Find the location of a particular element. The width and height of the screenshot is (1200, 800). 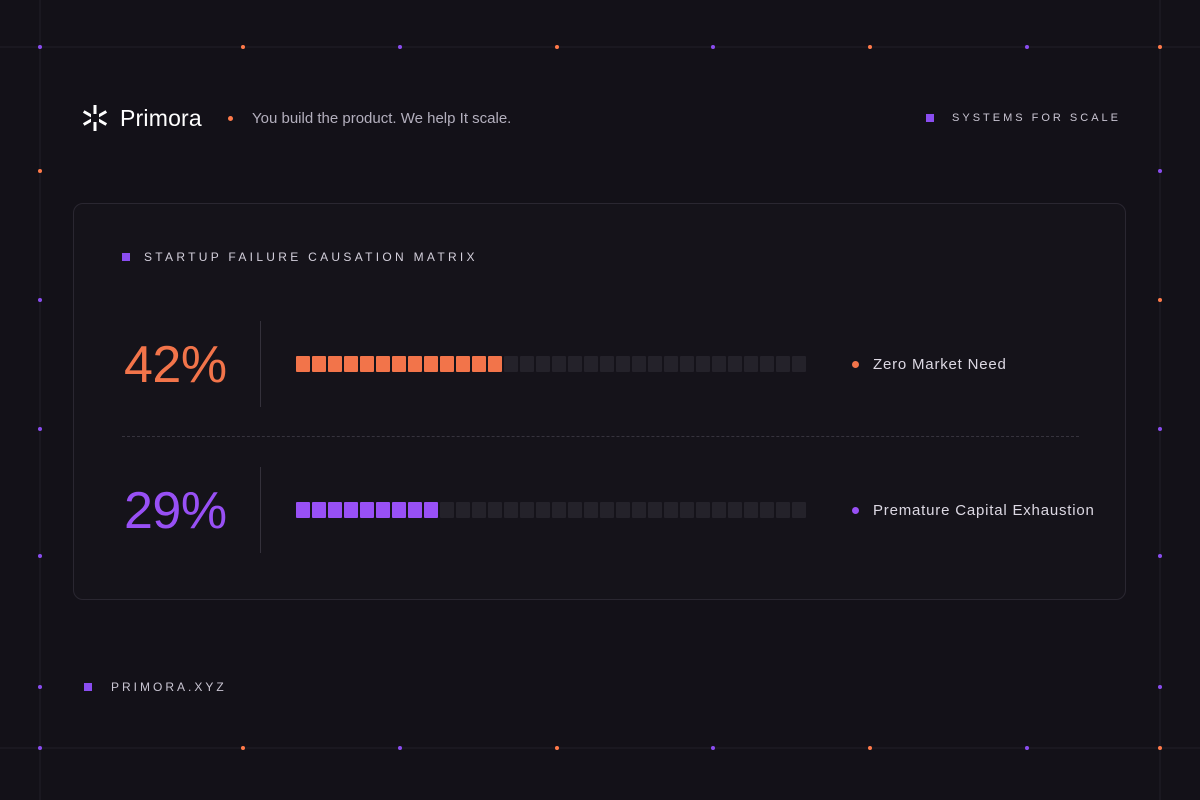

tagline: You build the product. We help It scale. is located at coordinates (382, 118).